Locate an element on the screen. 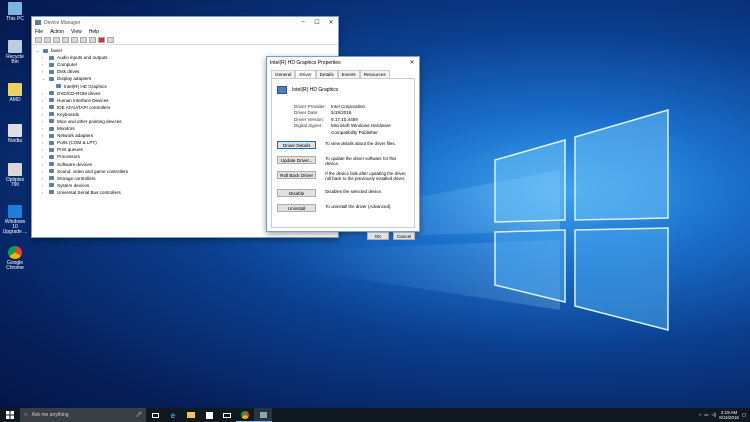 The image size is (750, 422). help-icon is located at coordinates (74, 40).